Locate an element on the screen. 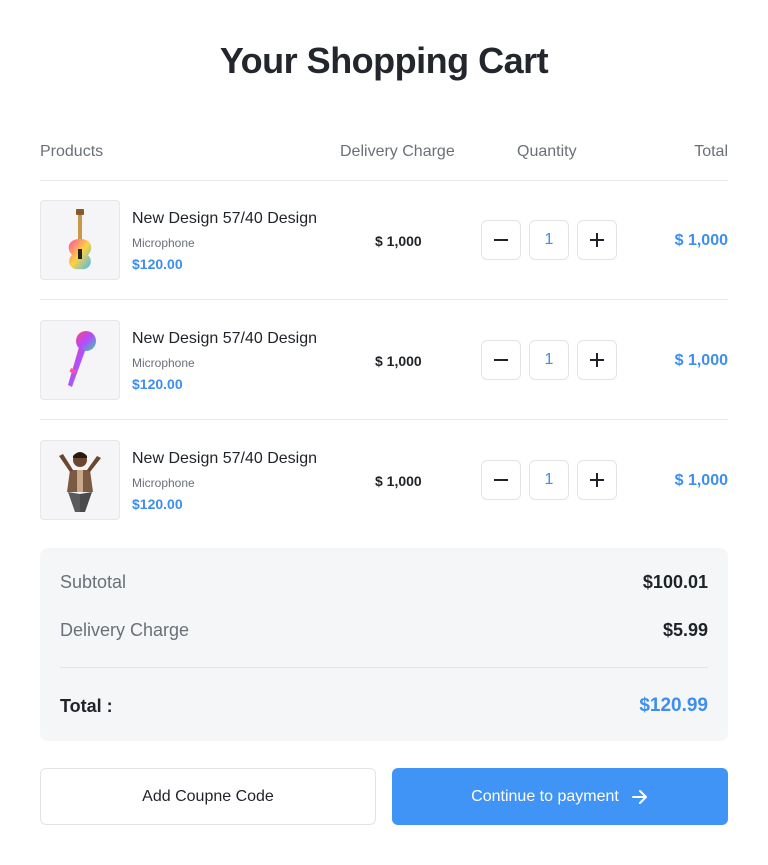  add-coupon-code-button: Add Coupne Code is located at coordinates (208, 796).